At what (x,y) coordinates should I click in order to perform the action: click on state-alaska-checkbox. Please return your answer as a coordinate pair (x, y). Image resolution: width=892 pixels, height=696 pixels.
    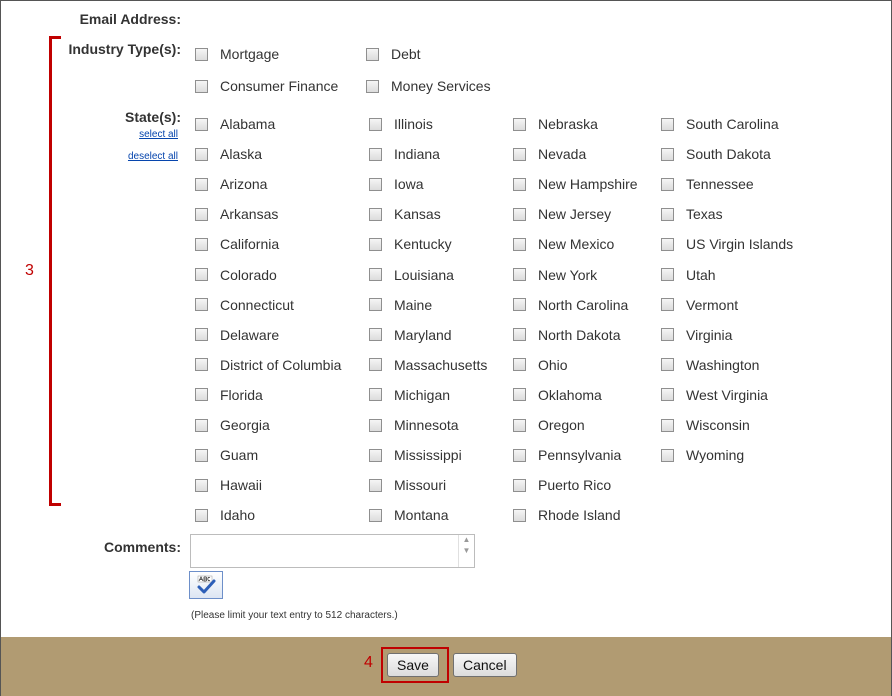
    Looking at the image, I should click on (201, 154).